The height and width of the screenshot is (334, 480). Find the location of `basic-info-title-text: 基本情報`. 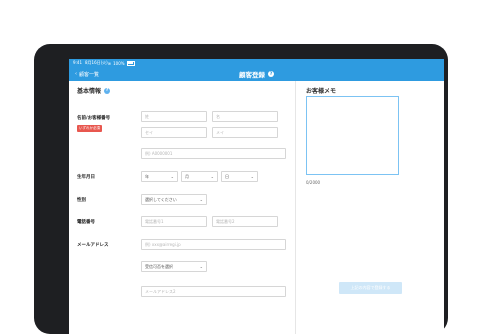

basic-info-title-text: 基本情報 is located at coordinates (89, 91).